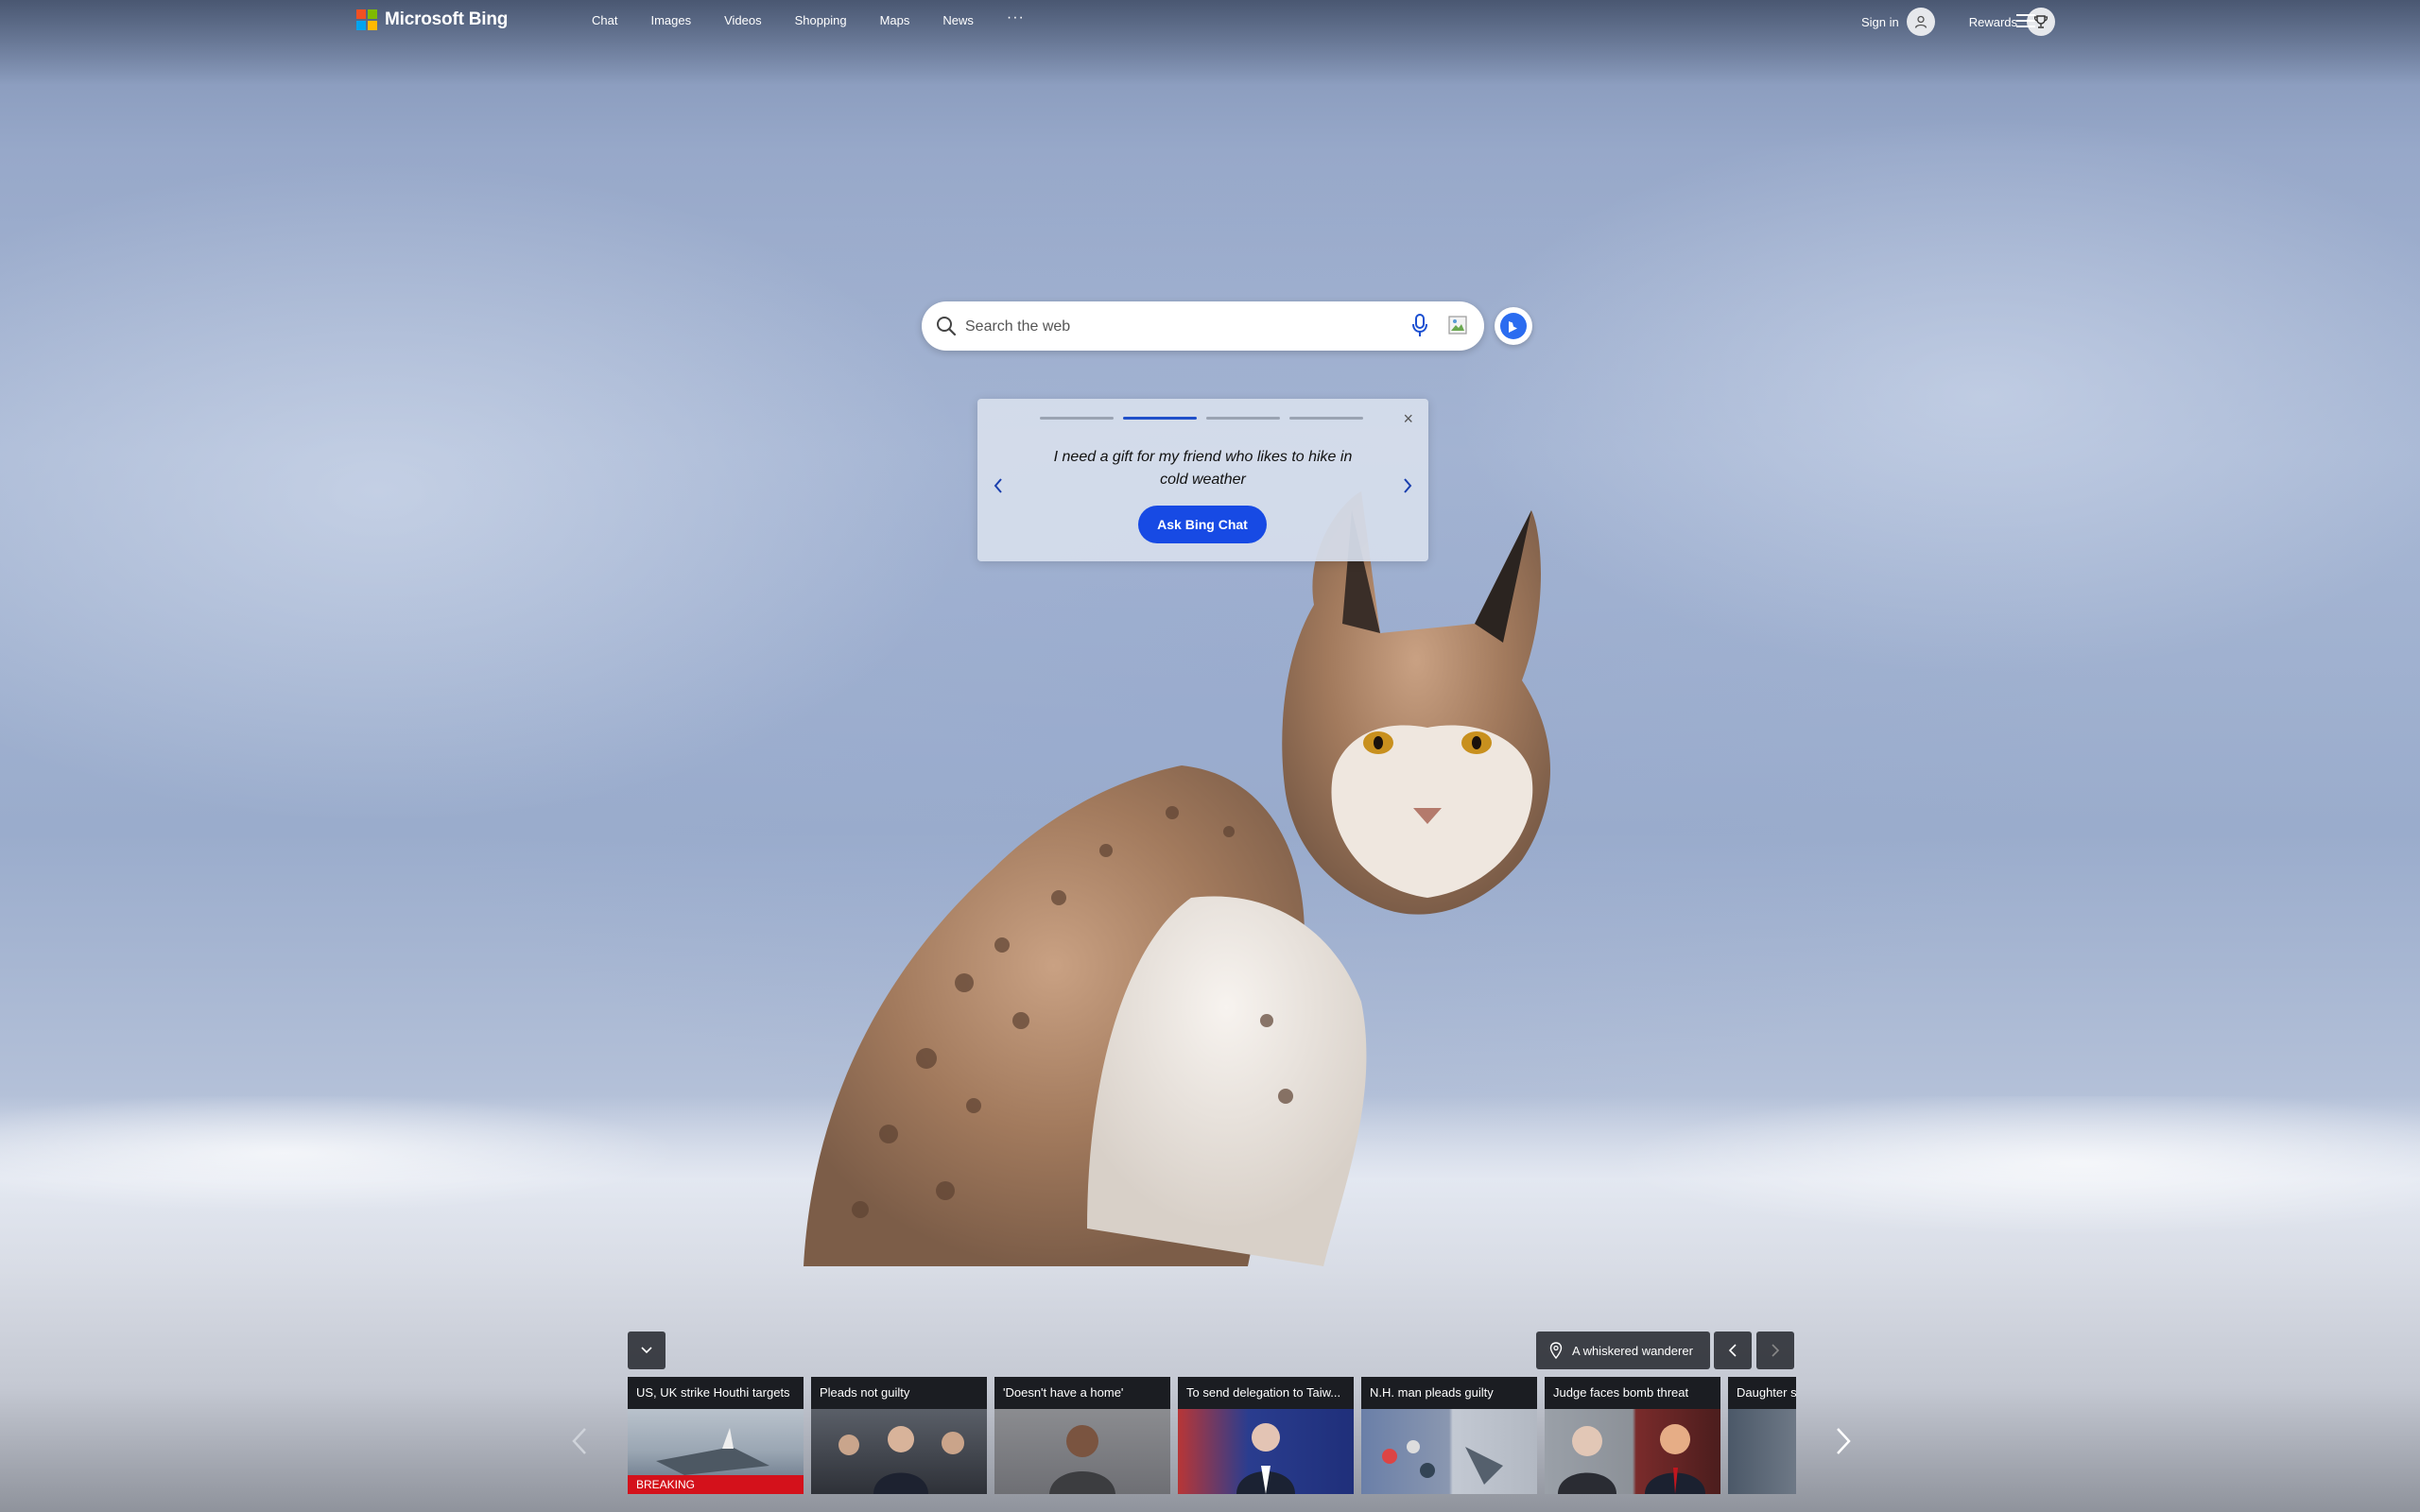 This screenshot has width=2420, height=1512. I want to click on collapse-button, so click(647, 1350).